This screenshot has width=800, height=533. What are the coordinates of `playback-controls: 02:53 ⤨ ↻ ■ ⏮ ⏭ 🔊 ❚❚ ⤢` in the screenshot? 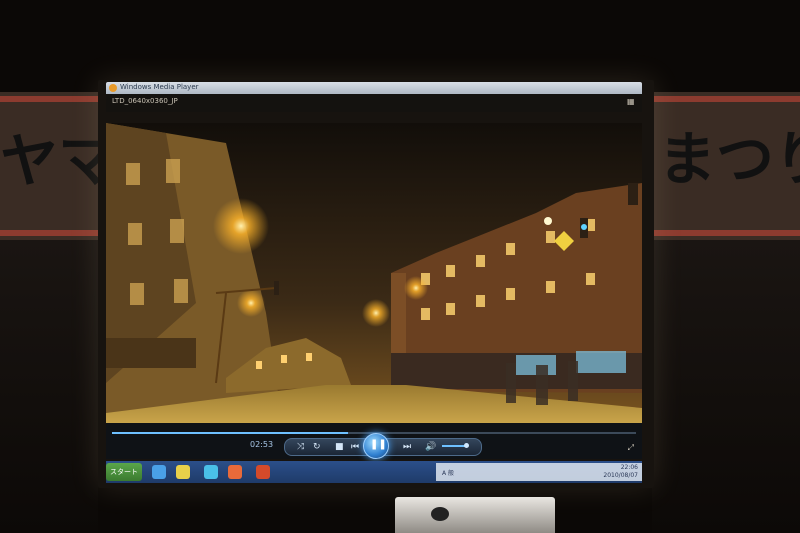 It's located at (374, 441).